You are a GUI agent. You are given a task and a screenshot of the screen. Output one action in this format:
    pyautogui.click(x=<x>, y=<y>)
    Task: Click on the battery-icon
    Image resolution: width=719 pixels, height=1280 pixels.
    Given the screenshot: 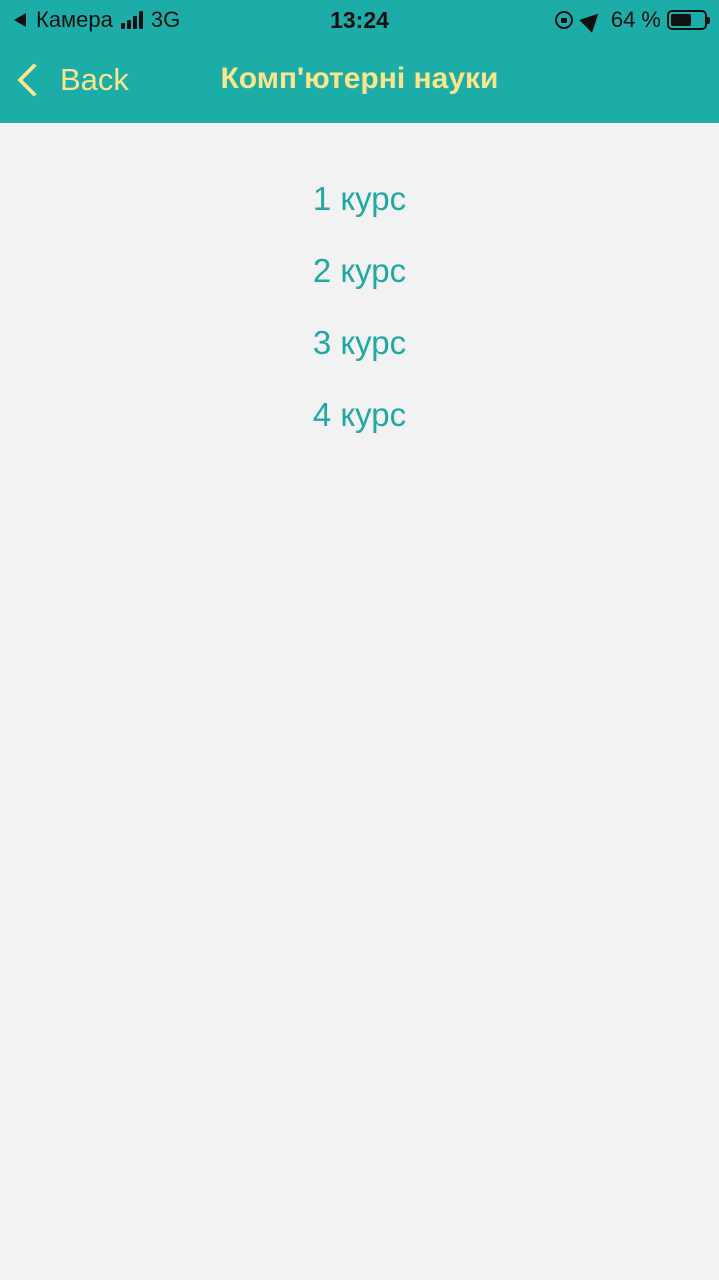 What is the action you would take?
    pyautogui.click(x=688, y=20)
    